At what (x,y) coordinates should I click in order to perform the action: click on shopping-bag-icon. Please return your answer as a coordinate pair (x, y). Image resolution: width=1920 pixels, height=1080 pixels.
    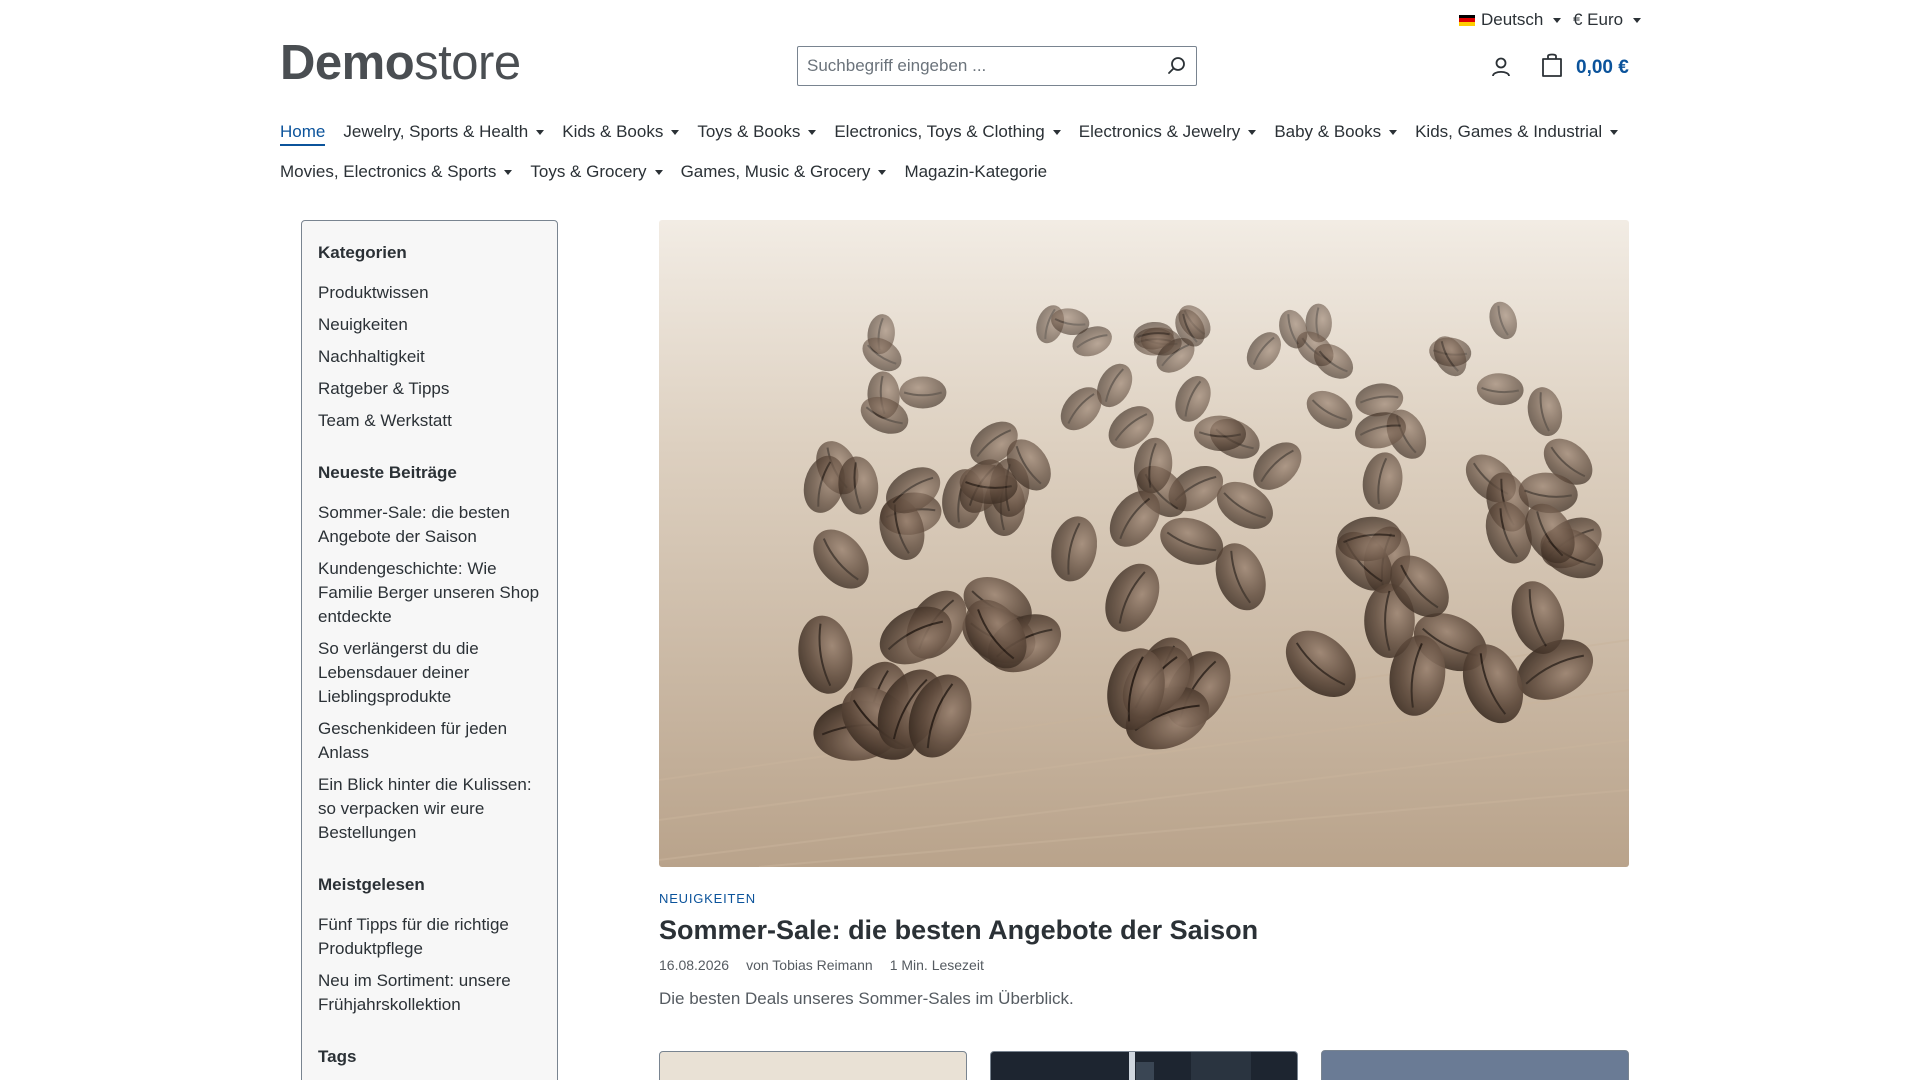
    Looking at the image, I should click on (1552, 67).